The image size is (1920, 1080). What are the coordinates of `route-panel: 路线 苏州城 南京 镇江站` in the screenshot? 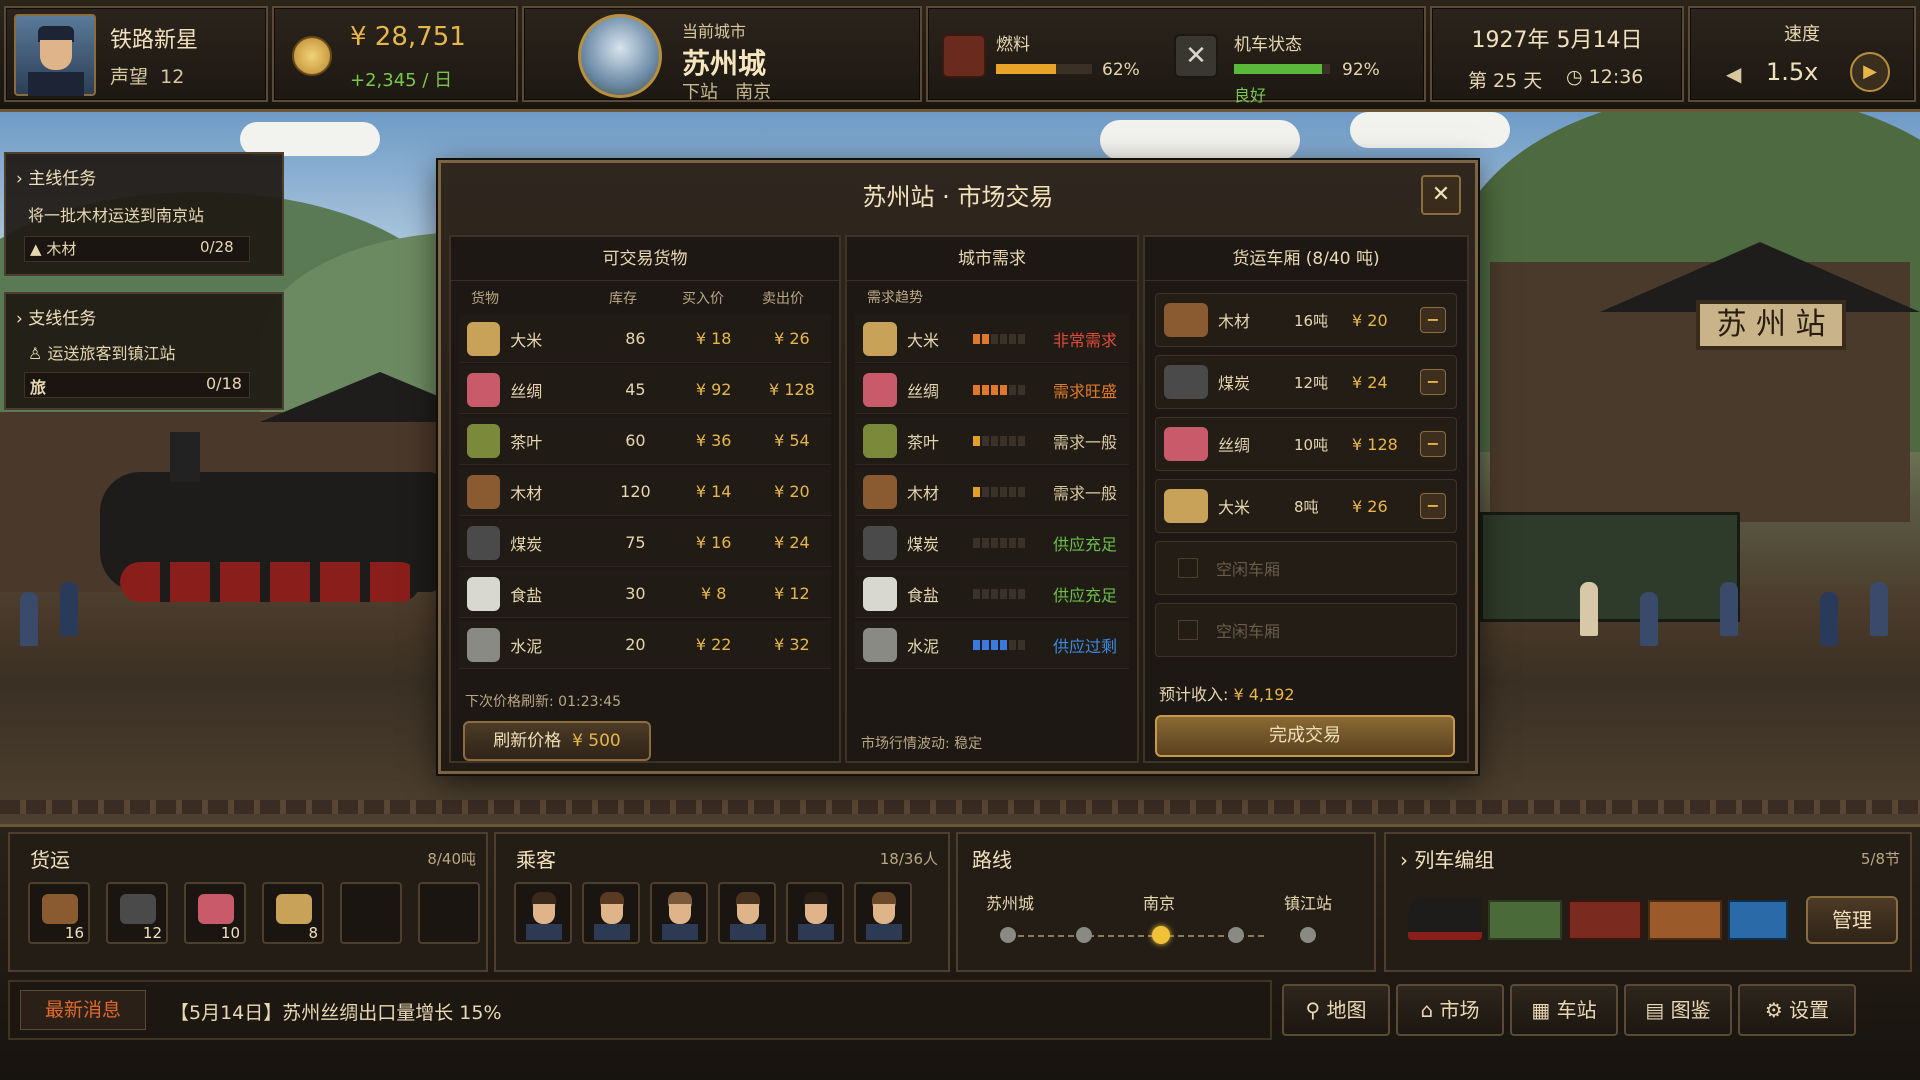 It's located at (1166, 902).